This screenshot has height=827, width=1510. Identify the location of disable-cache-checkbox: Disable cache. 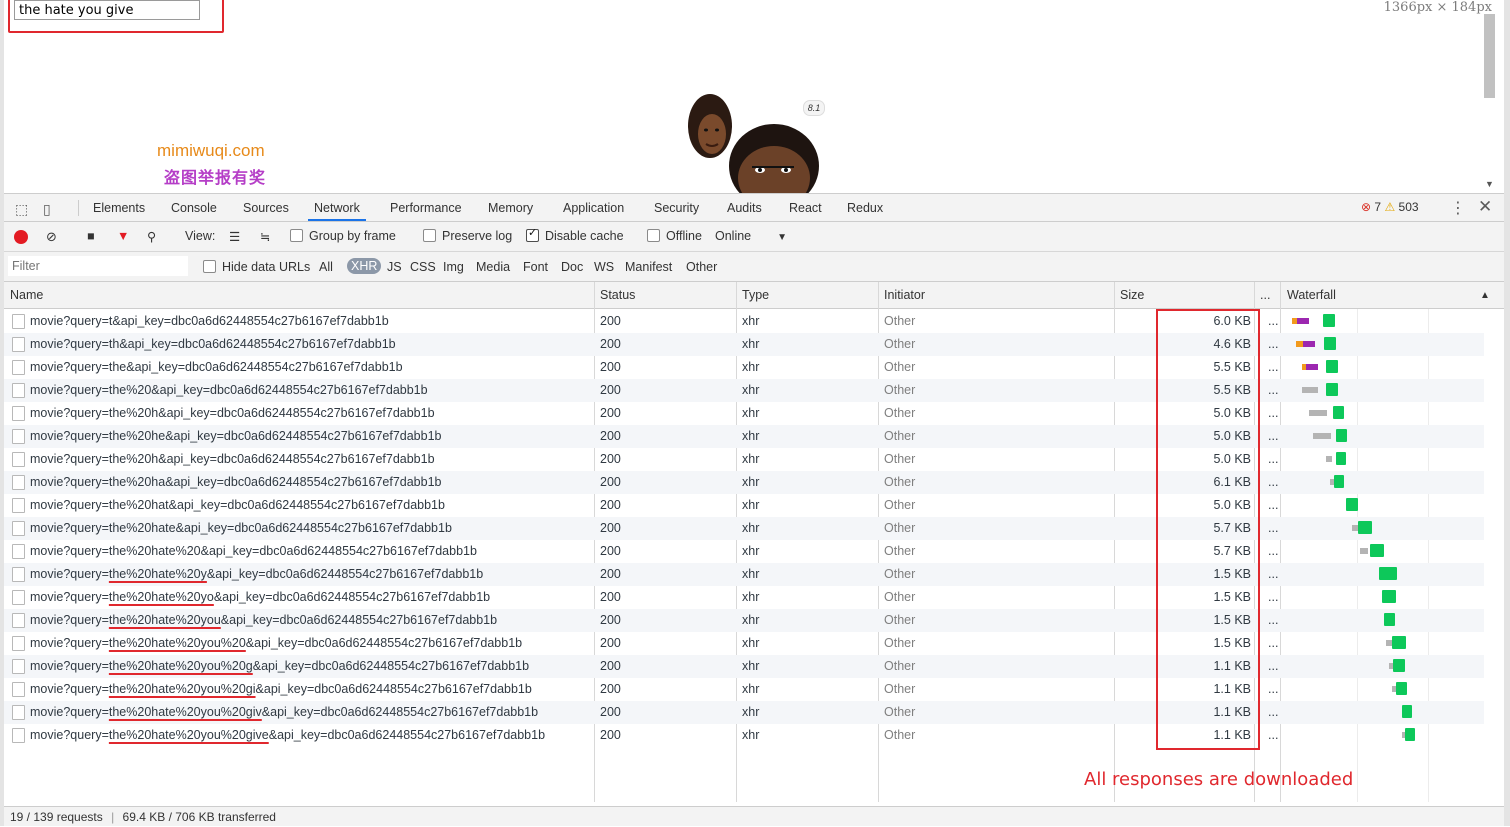
(575, 234).